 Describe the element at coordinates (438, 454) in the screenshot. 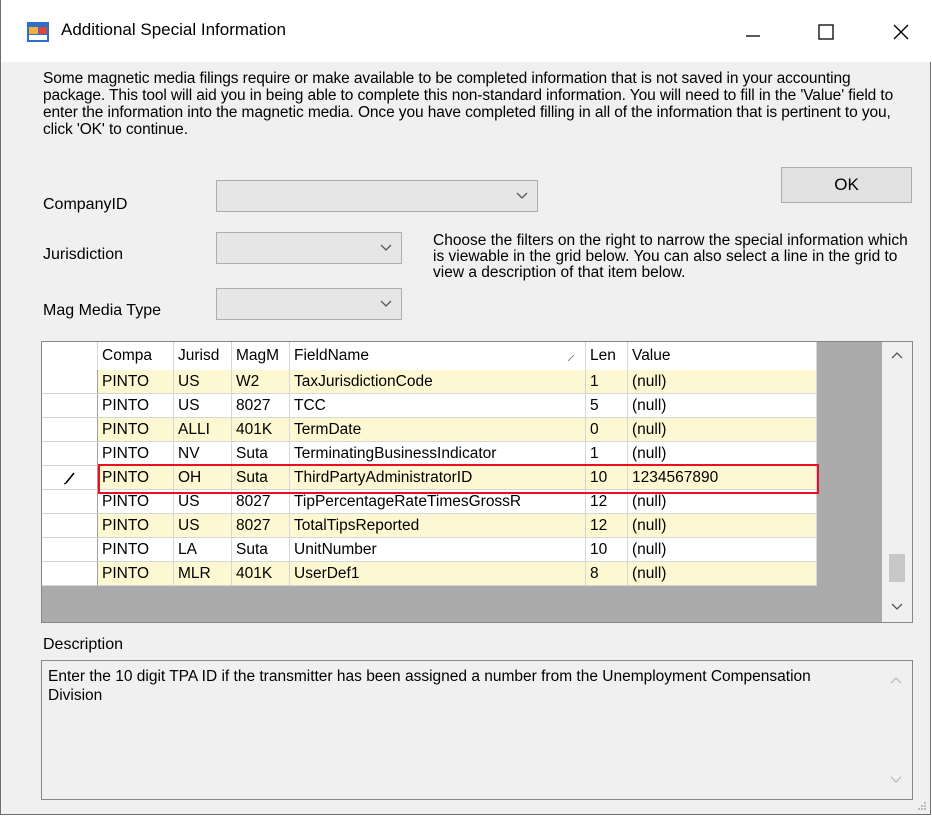

I see `cell-fieldname: TerminatingBusinessIndicator` at that location.